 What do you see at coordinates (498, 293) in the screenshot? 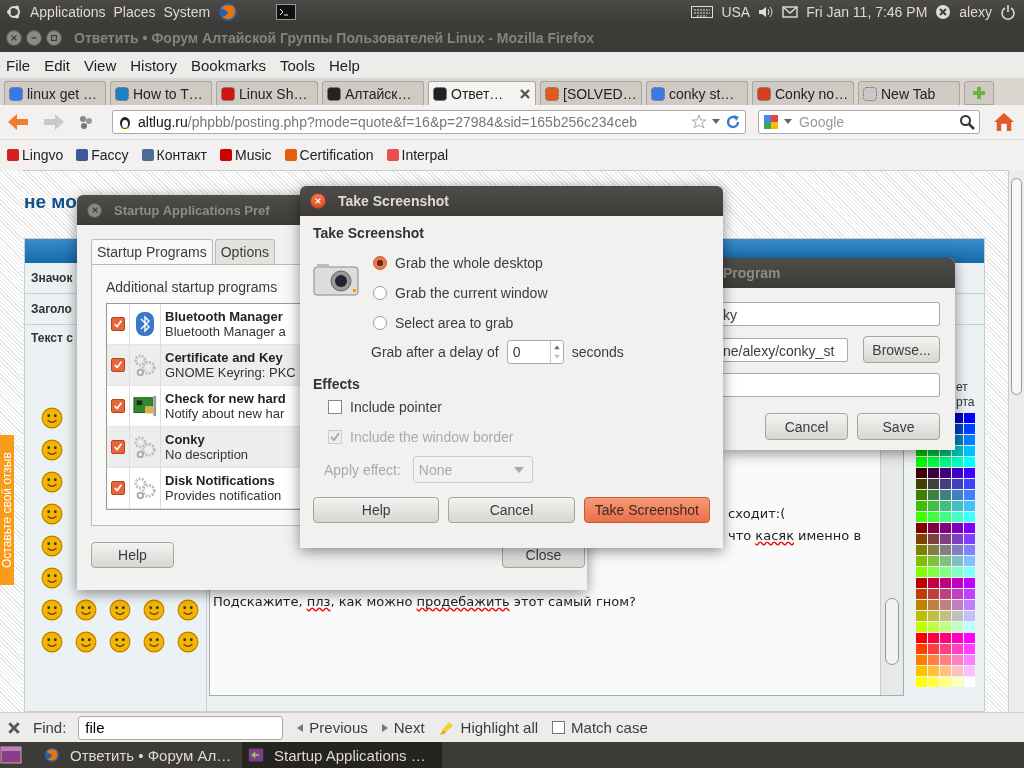
I see `radio-option: Grab the current window` at bounding box center [498, 293].